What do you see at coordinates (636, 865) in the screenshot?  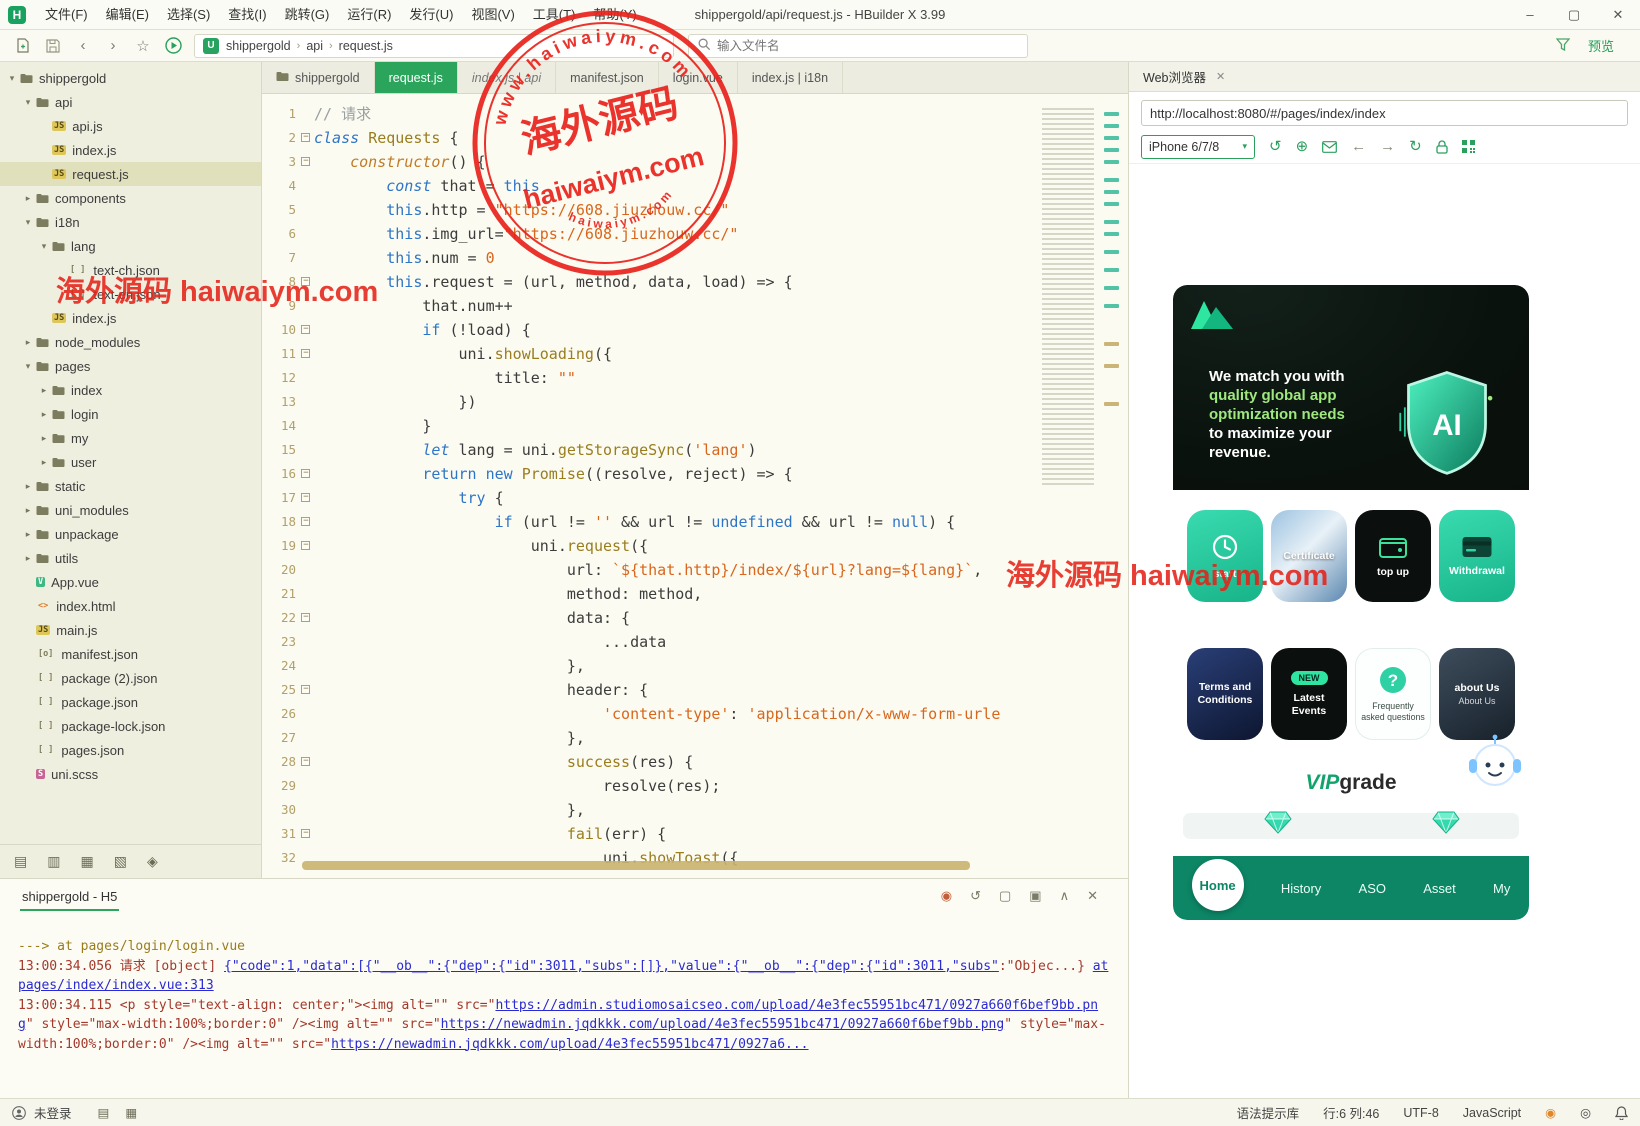 I see `horizontal-scrollbar` at bounding box center [636, 865].